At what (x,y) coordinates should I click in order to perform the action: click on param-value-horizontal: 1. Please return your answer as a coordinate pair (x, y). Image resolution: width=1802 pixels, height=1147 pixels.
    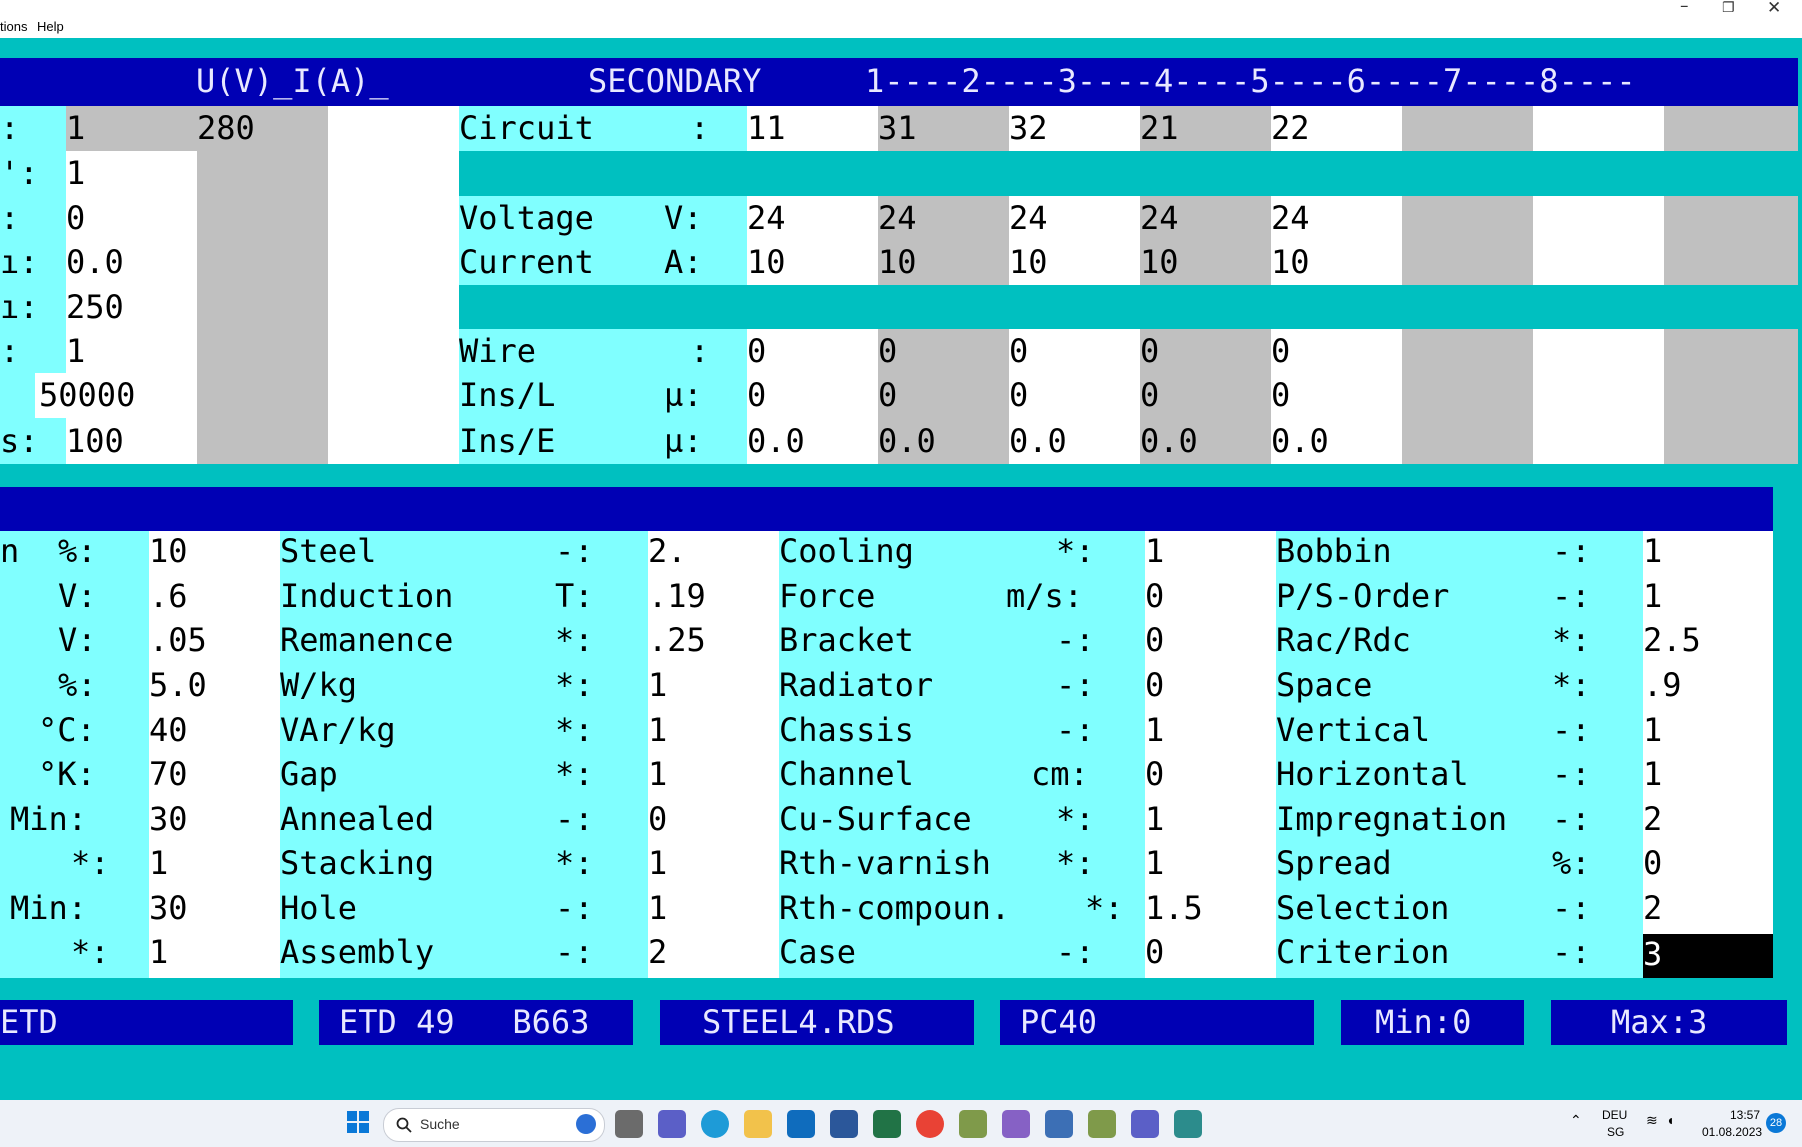
    Looking at the image, I should click on (1652, 774).